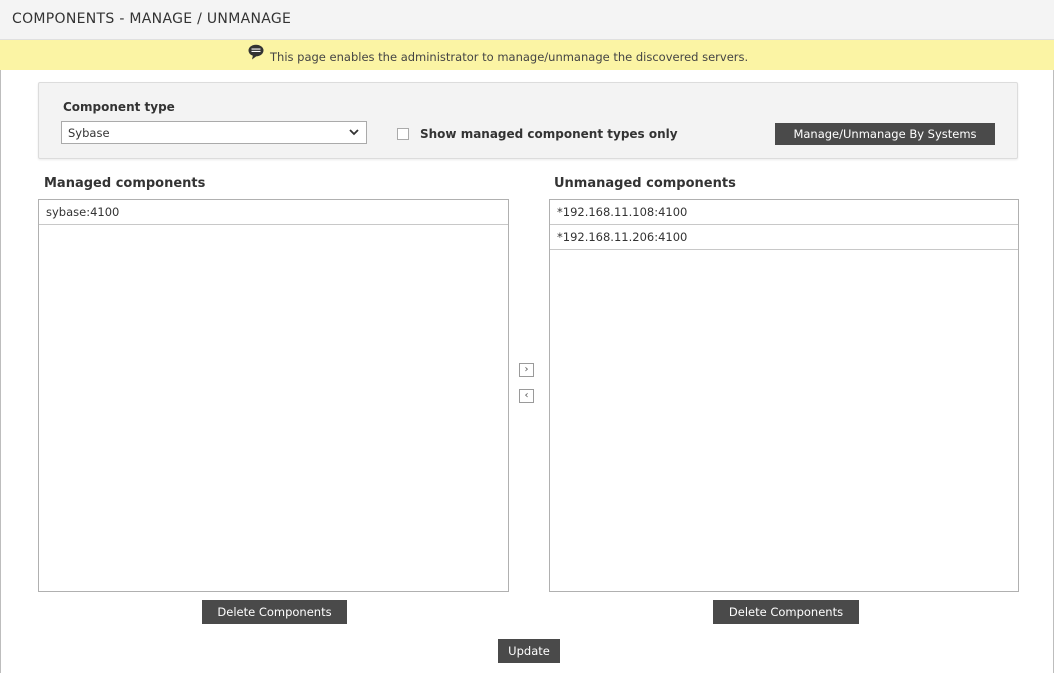 This screenshot has height=673, width=1054. What do you see at coordinates (645, 183) in the screenshot?
I see `unmanaged-heading: Unmanaged components` at bounding box center [645, 183].